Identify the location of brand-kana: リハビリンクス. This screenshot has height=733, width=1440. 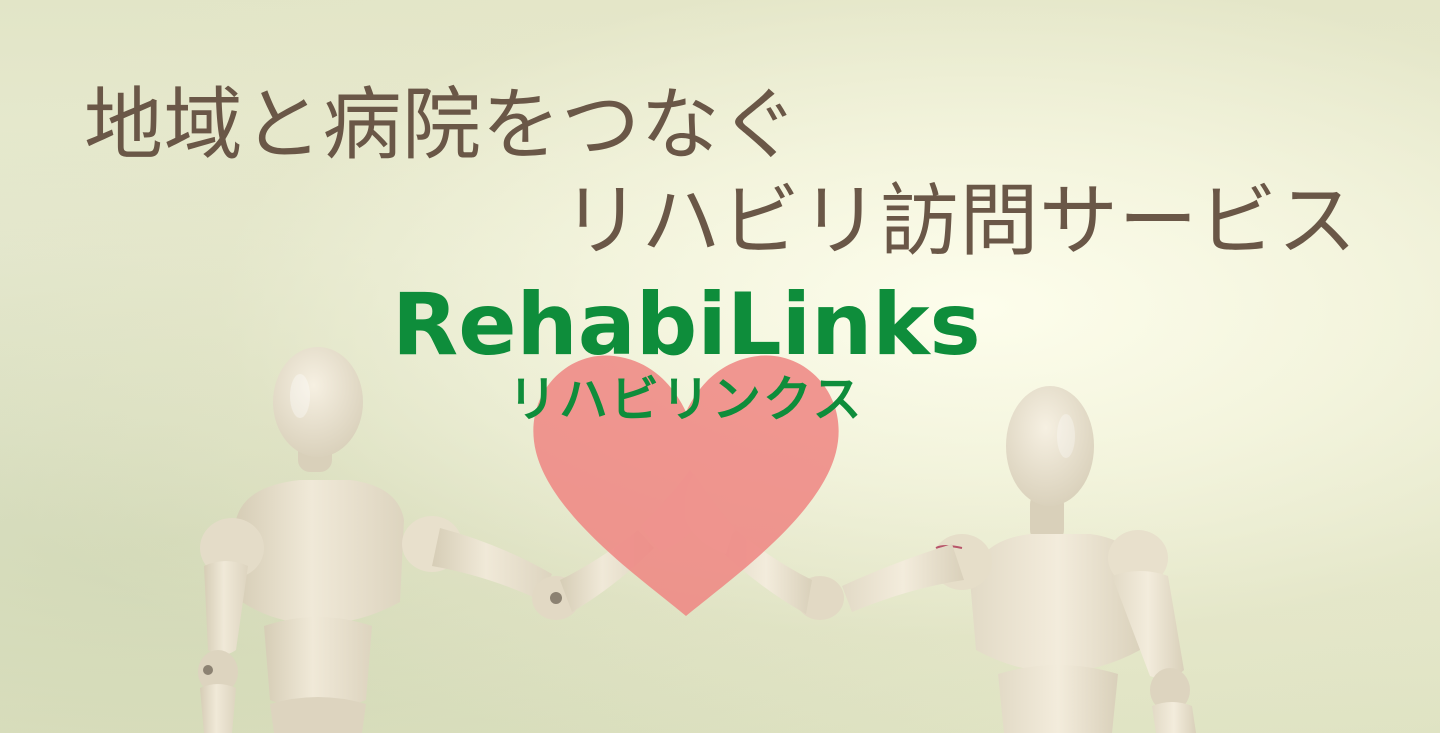
(686, 399).